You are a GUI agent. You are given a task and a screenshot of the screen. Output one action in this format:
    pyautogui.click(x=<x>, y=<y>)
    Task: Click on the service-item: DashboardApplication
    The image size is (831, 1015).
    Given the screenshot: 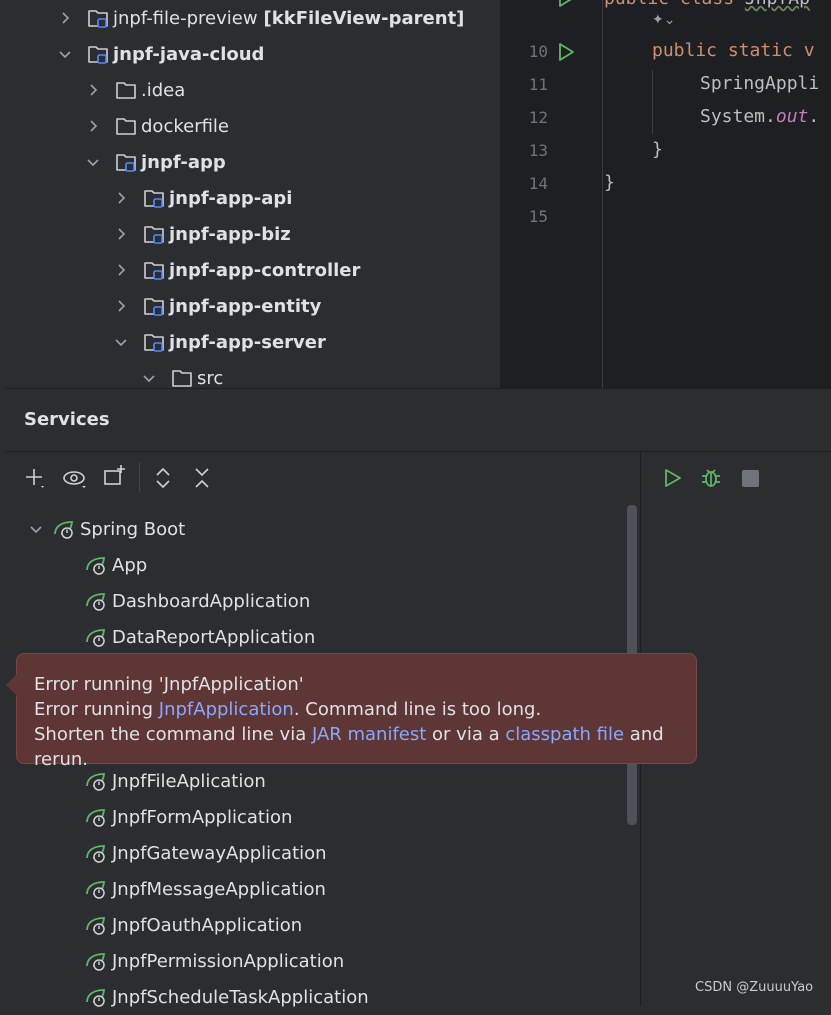 What is the action you would take?
    pyautogui.click(x=197, y=601)
    